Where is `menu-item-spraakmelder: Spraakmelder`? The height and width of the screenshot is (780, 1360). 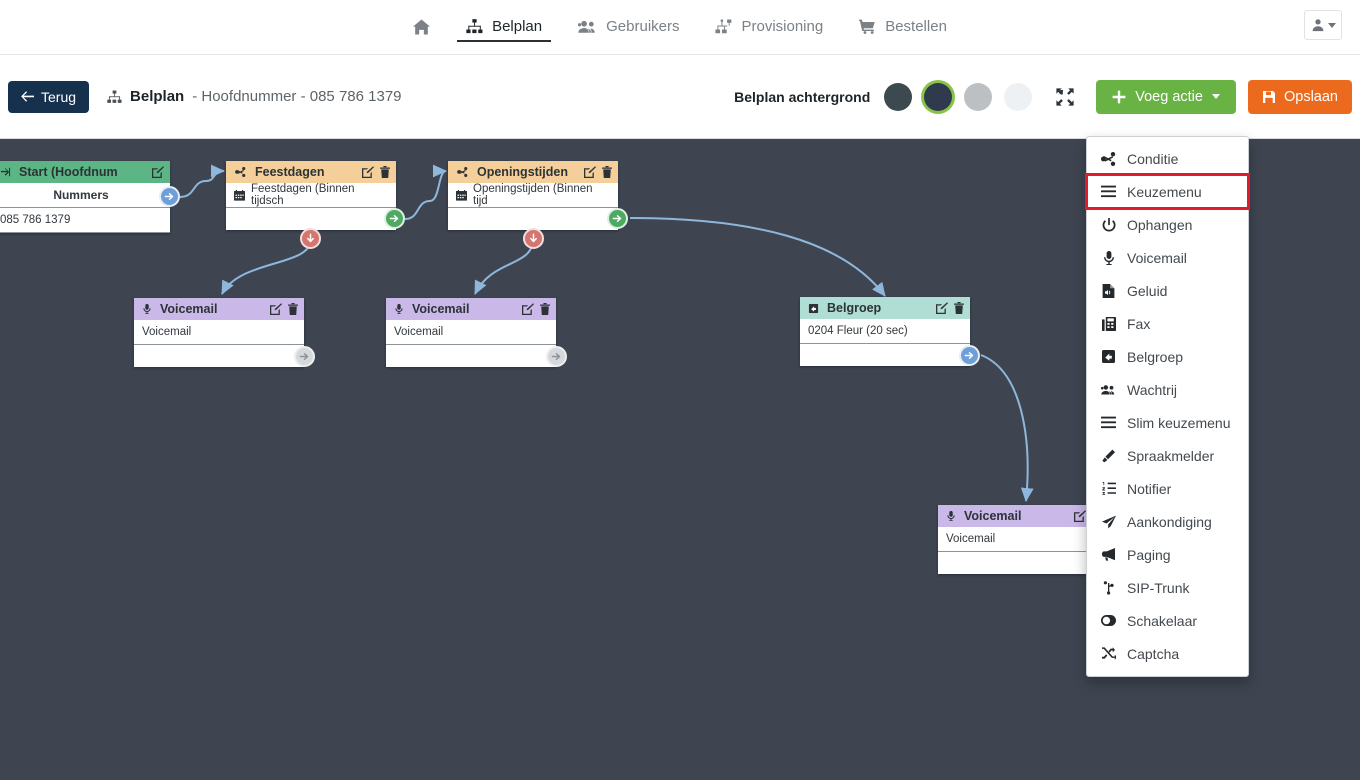
menu-item-spraakmelder: Spraakmelder is located at coordinates (1167, 455).